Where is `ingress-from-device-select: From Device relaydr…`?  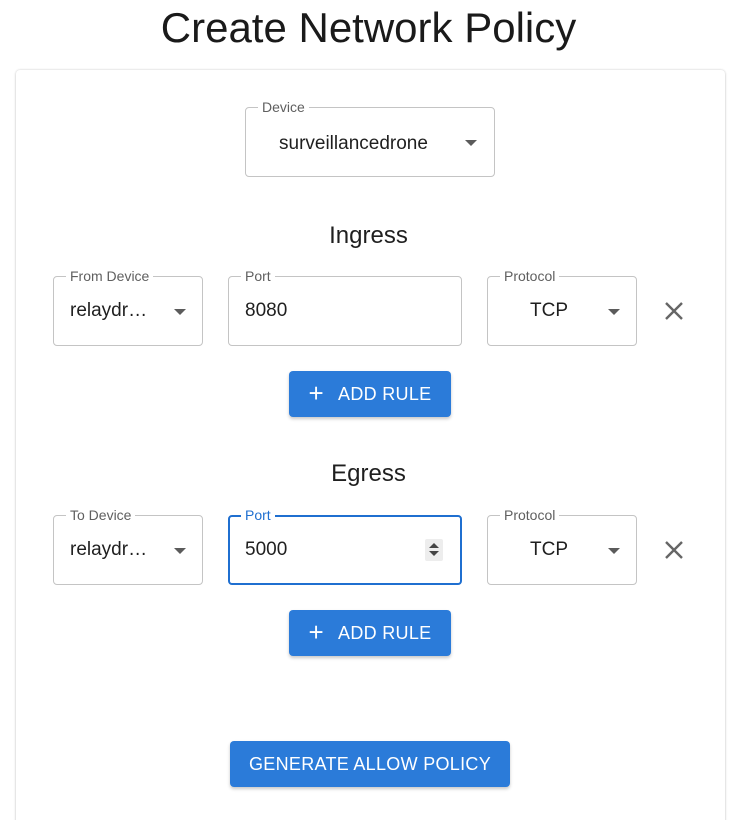
ingress-from-device-select: From Device relaydr… is located at coordinates (128, 307).